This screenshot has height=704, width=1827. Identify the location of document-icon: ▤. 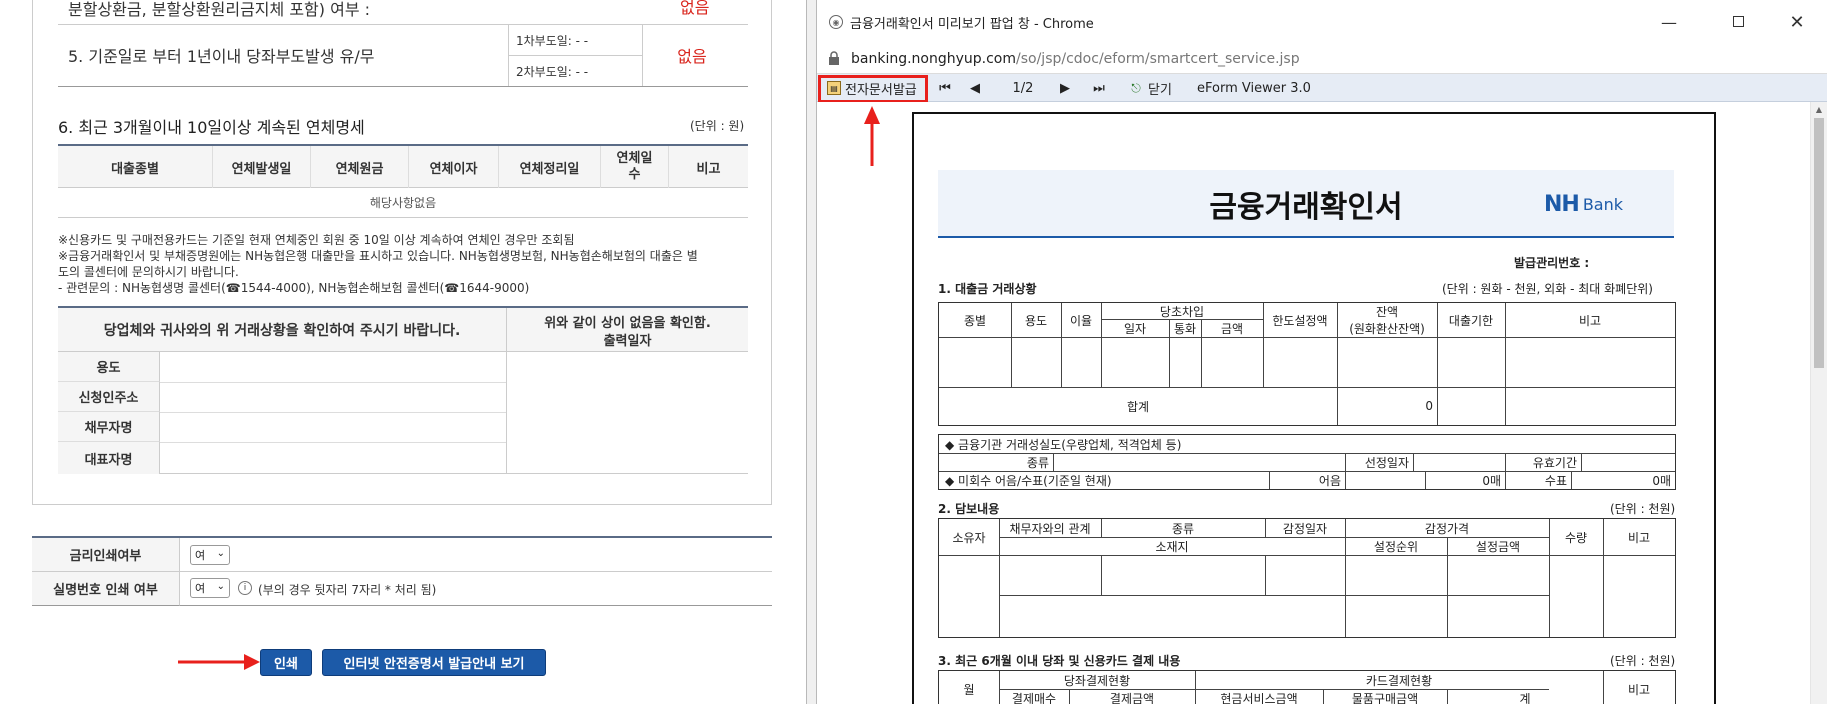
(834, 88).